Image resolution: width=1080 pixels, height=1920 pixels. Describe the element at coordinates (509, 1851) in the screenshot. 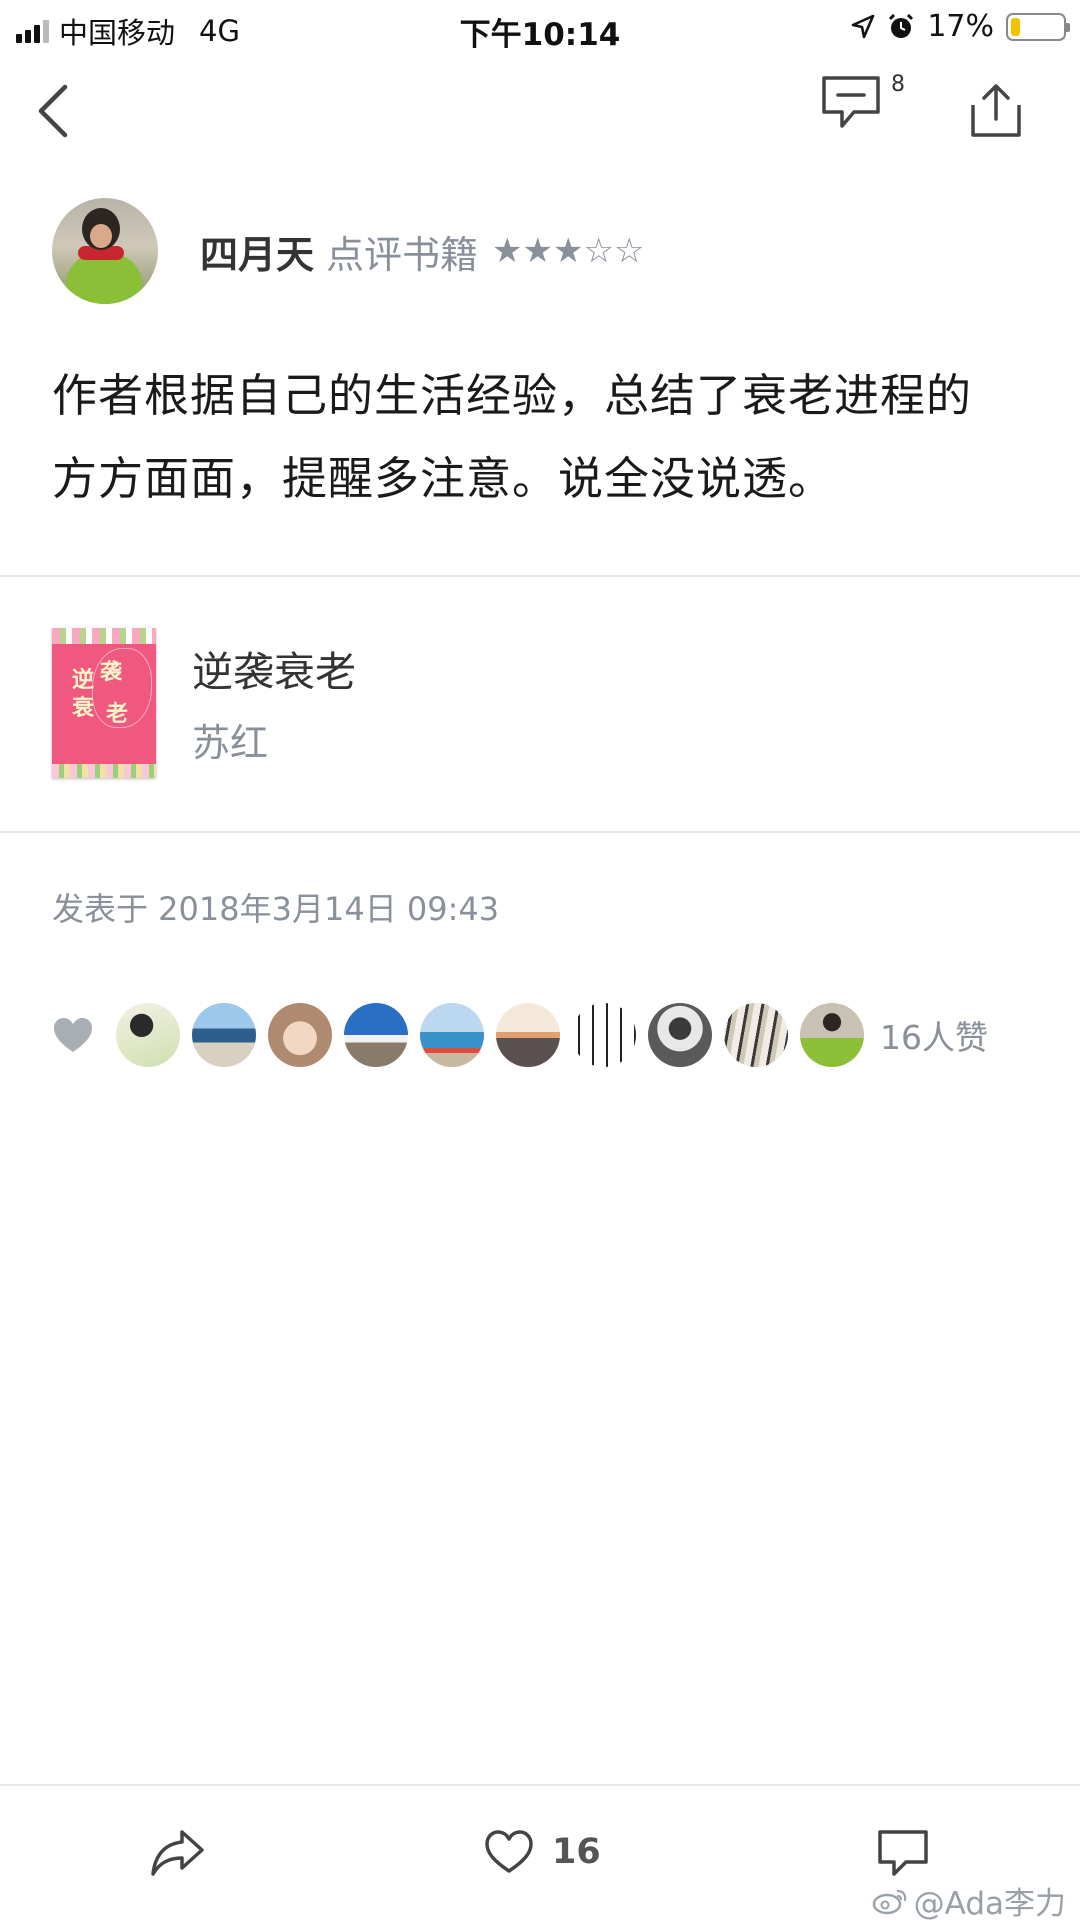

I see `heart-outline-icon` at that location.